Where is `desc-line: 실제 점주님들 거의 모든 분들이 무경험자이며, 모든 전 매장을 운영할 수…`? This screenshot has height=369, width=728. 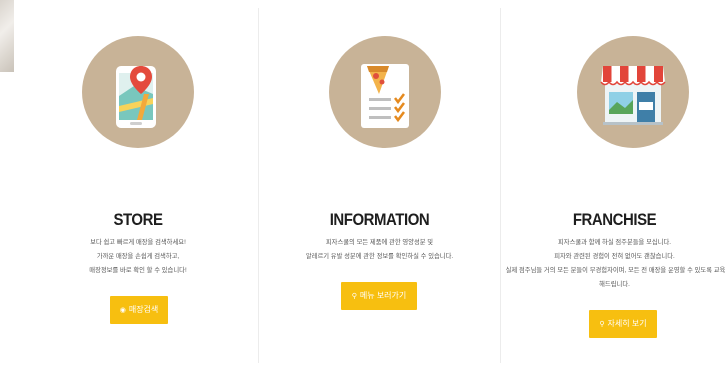 desc-line: 실제 점주님들 거의 모든 분들이 무경험자이며, 모든 전 매장을 운영할 수… is located at coordinates (615, 270).